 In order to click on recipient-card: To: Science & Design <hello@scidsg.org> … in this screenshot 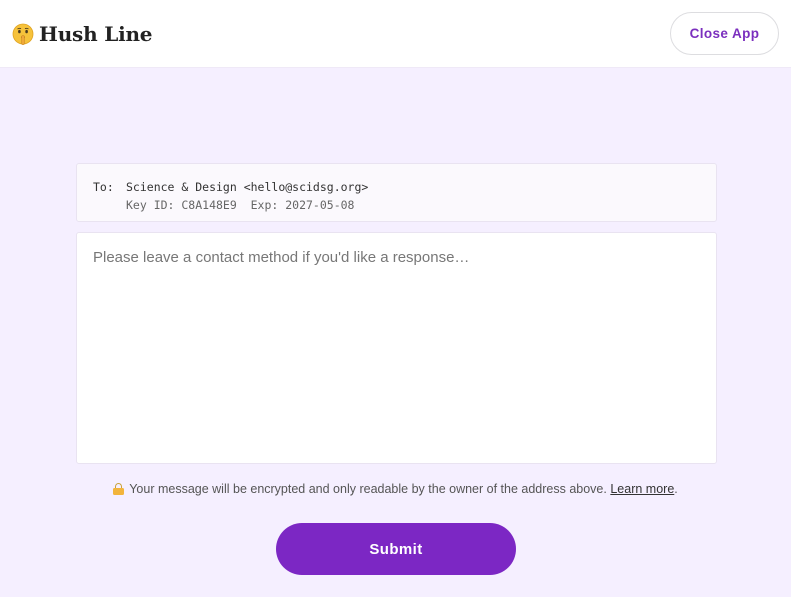, I will do `click(396, 192)`.